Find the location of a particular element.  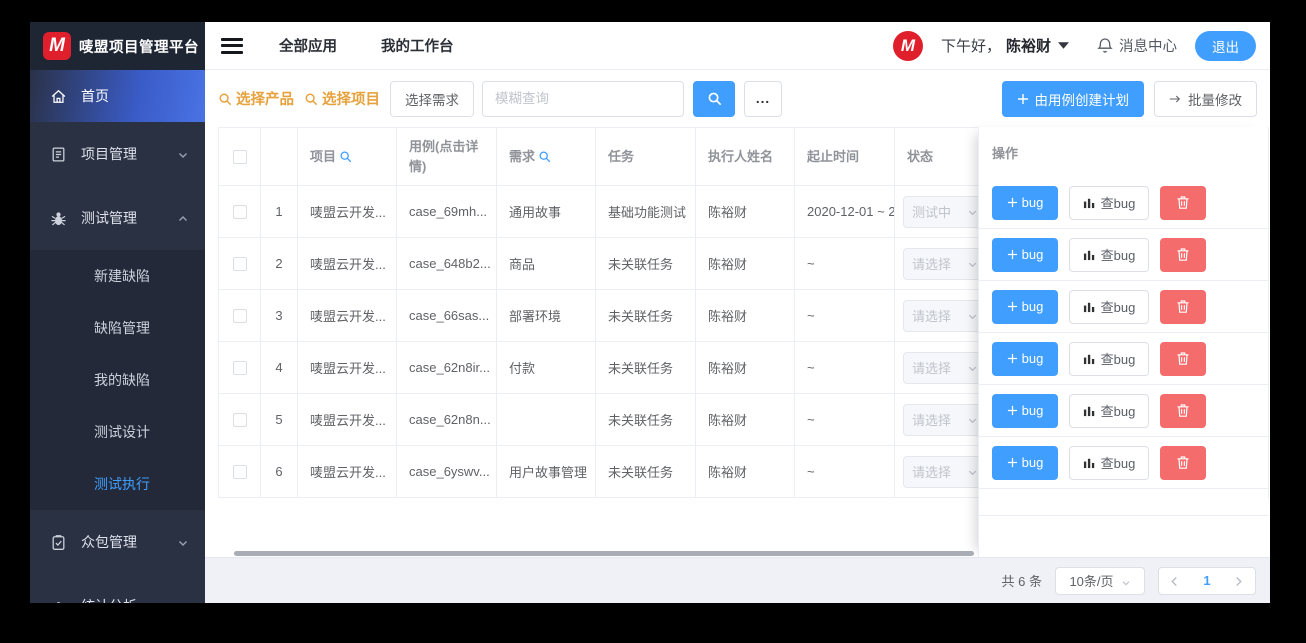

sidebar-item-test-design: 测试设计 is located at coordinates (117, 432).